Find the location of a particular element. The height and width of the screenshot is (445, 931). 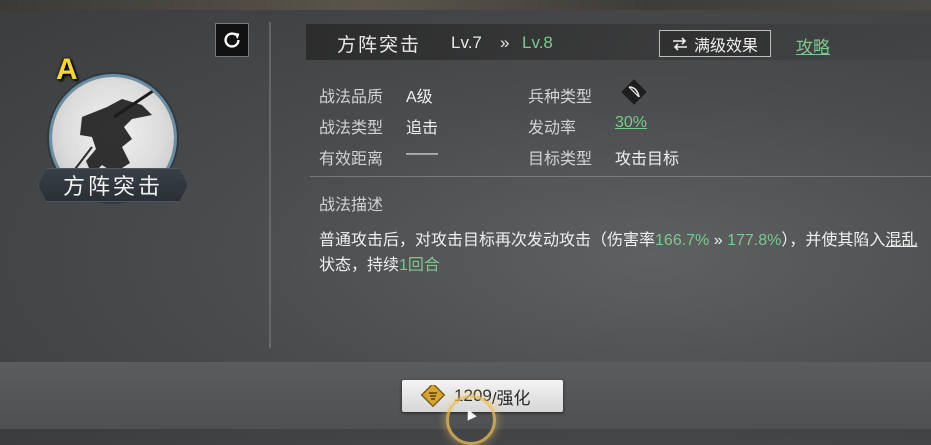

description-title: 战法描述 is located at coordinates (351, 205).